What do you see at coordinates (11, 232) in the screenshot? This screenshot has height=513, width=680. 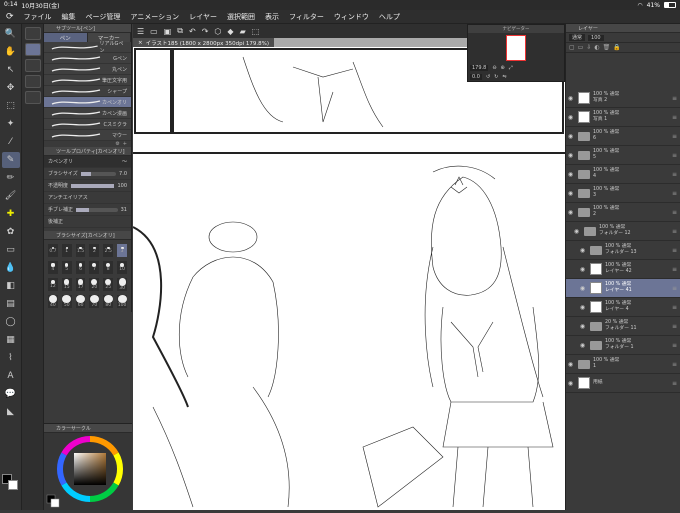 I see `decoration-tool-icon: ✿` at bounding box center [11, 232].